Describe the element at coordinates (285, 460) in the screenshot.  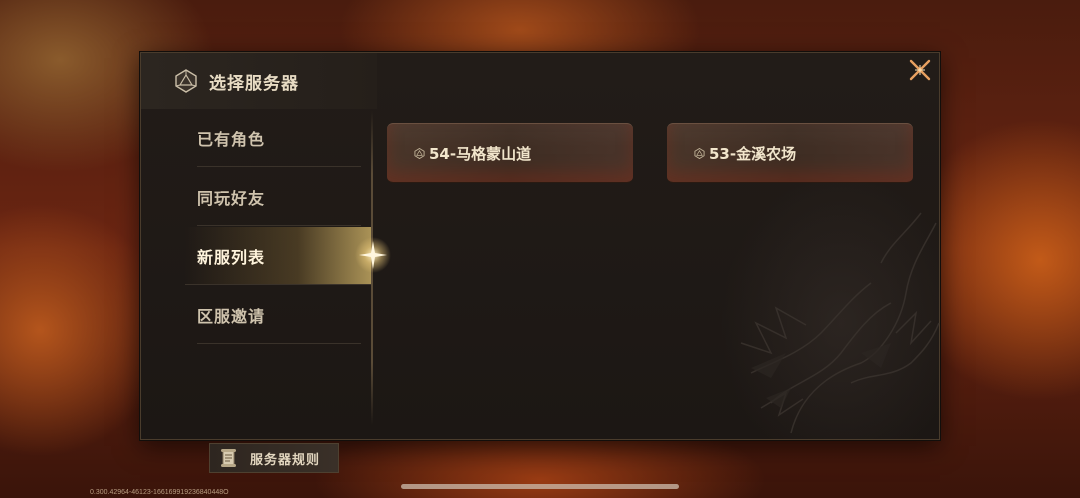
I see `server-rules-label: 服务器规则` at that location.